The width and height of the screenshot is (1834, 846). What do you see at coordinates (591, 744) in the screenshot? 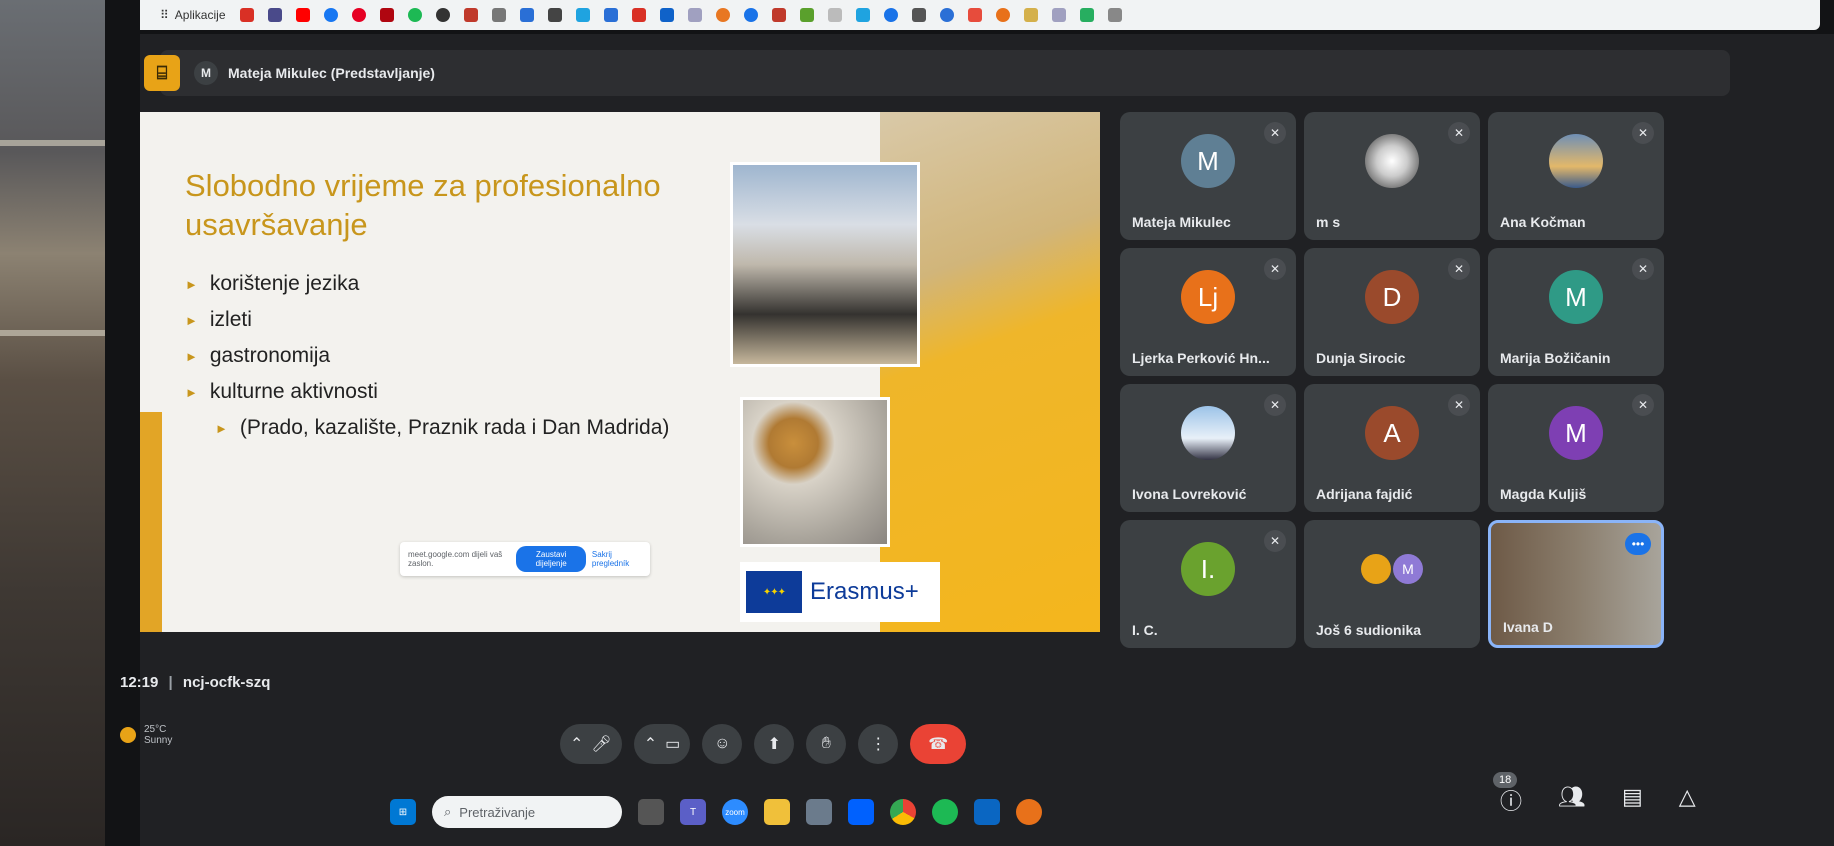
I see `mic-toggle-button: ⌃ 🎤︎` at bounding box center [591, 744].